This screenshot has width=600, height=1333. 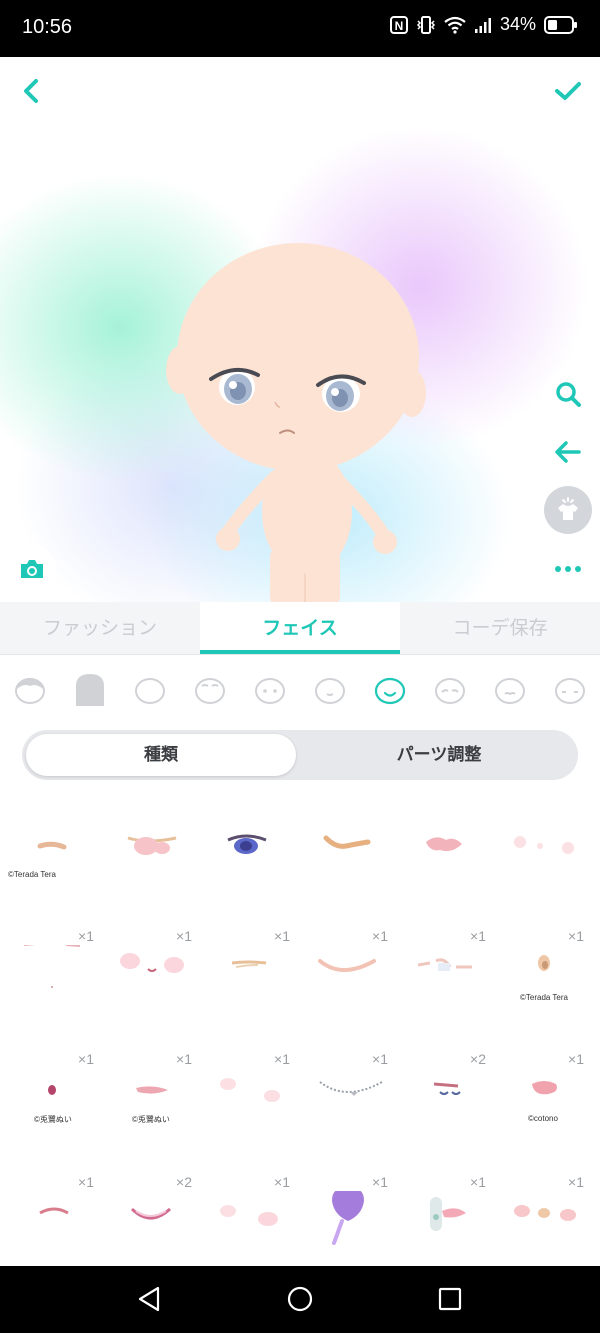 What do you see at coordinates (478, 1059) in the screenshot?
I see `item-count: ×2` at bounding box center [478, 1059].